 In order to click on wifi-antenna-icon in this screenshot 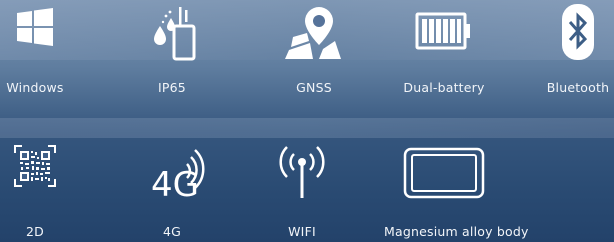, I will do `click(302, 172)`.